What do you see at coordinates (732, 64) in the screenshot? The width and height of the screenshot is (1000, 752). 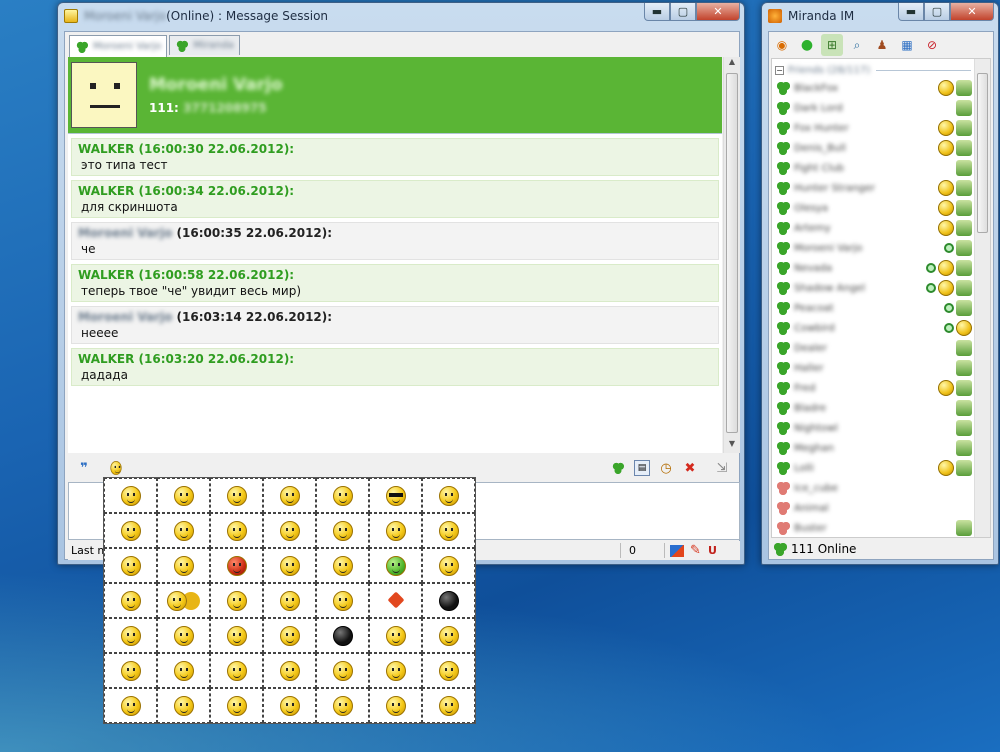 I see `scroll-up-arrow-icon: ▲` at bounding box center [732, 64].